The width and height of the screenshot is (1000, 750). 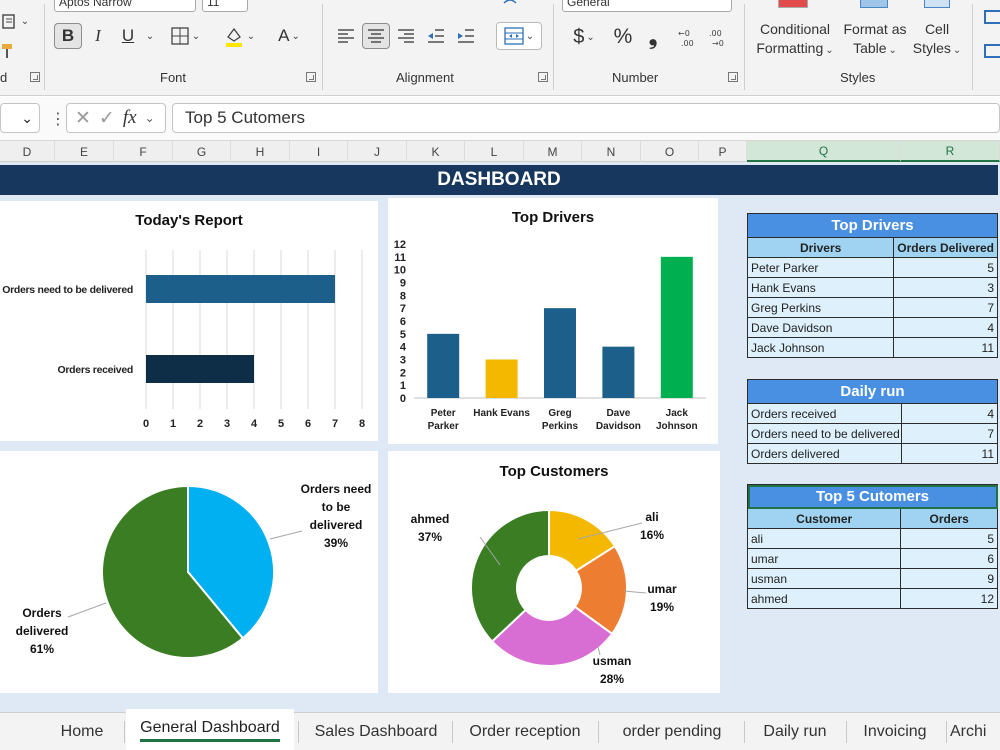 I want to click on sheet-tab-general-dashboard: General Dashboard, so click(x=210, y=729).